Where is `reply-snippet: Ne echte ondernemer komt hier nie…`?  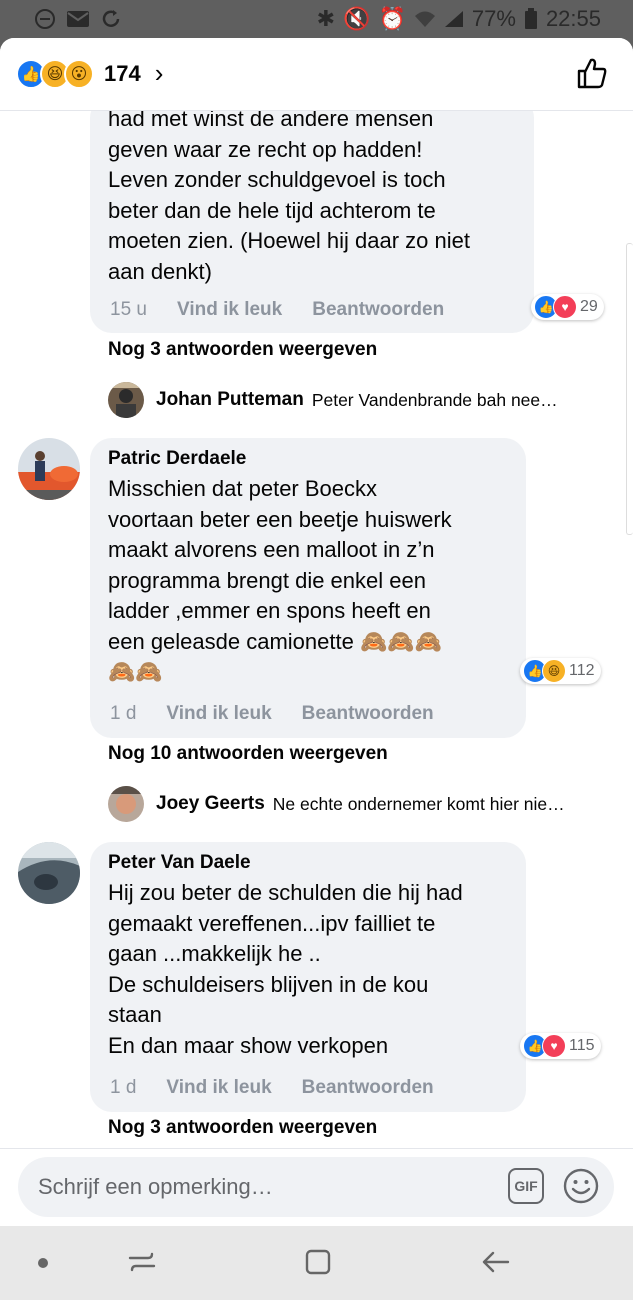
reply-snippet: Ne echte ondernemer komt hier nie… is located at coordinates (418, 803).